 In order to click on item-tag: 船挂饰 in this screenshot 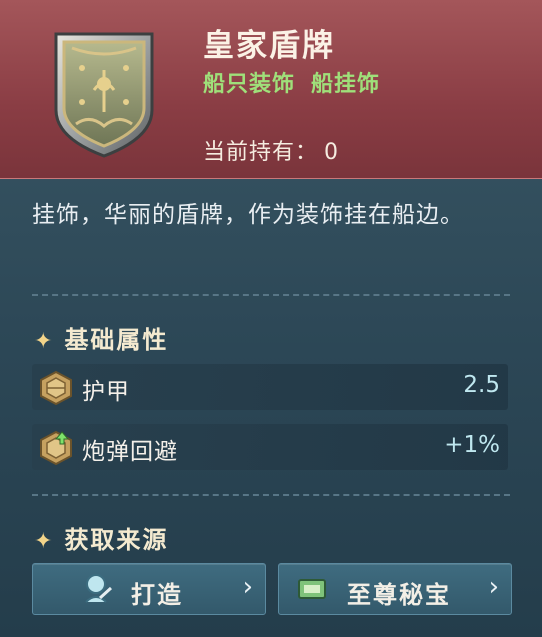, I will do `click(346, 84)`.